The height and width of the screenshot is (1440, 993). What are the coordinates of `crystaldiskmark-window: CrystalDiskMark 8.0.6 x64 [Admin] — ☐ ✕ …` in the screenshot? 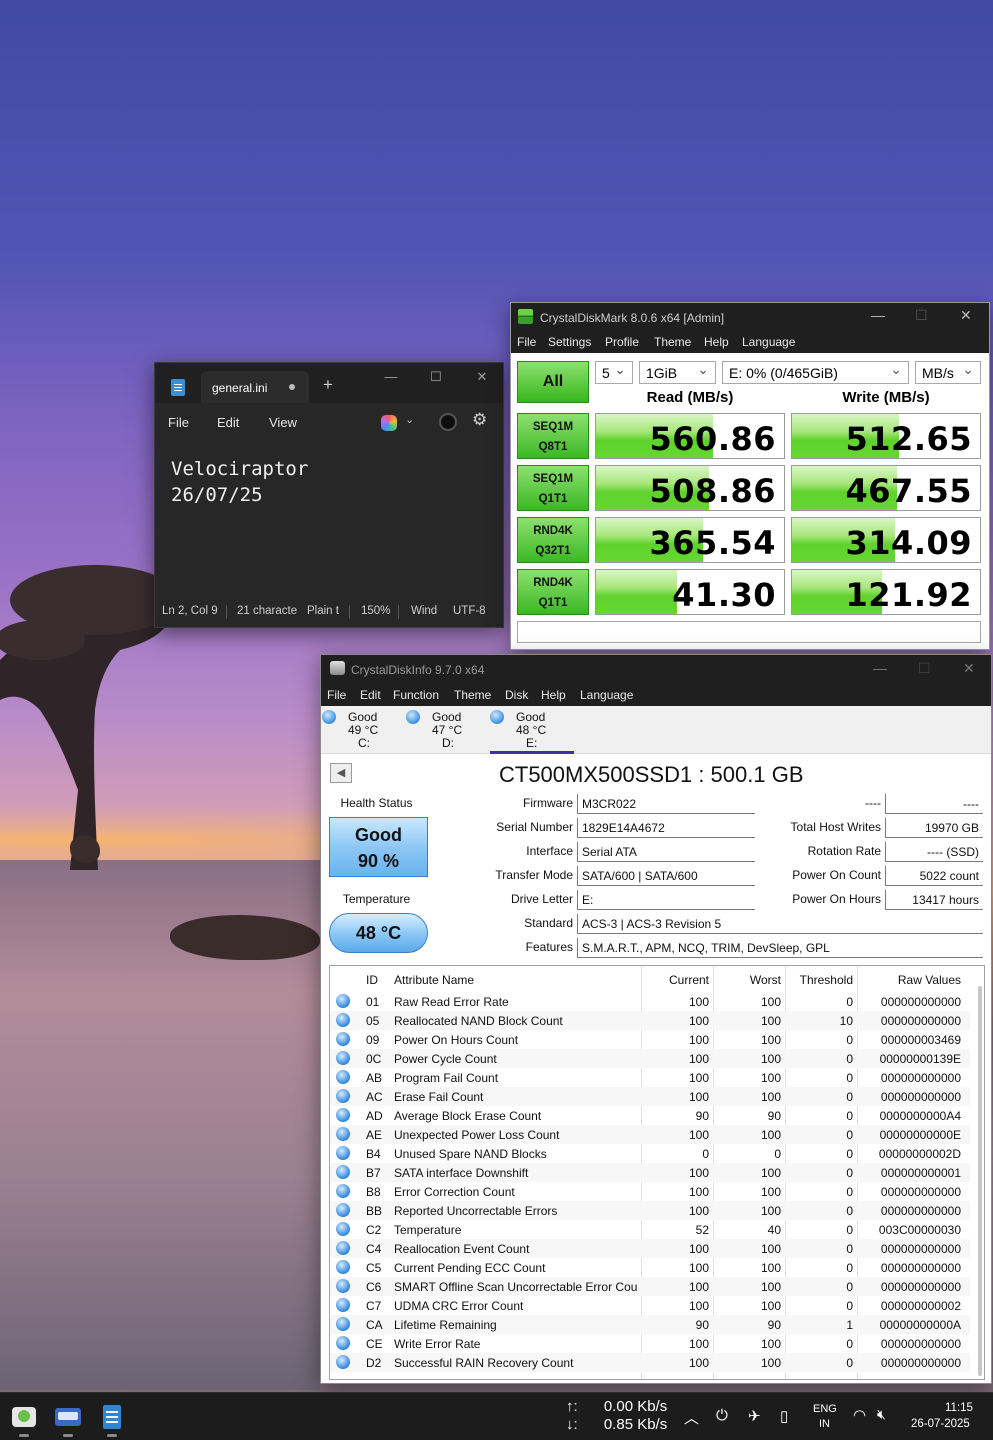 It's located at (750, 476).